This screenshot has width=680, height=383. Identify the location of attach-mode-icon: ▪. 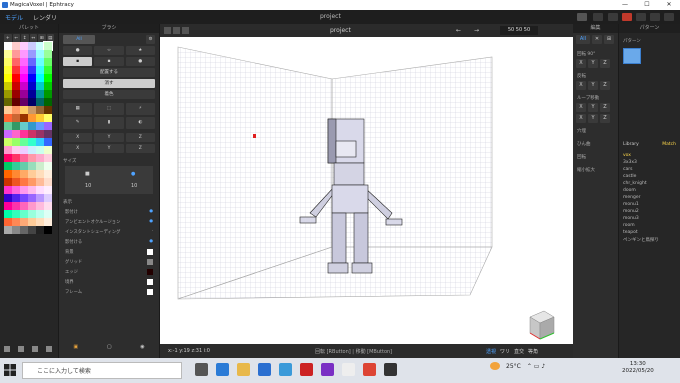
(78, 61).